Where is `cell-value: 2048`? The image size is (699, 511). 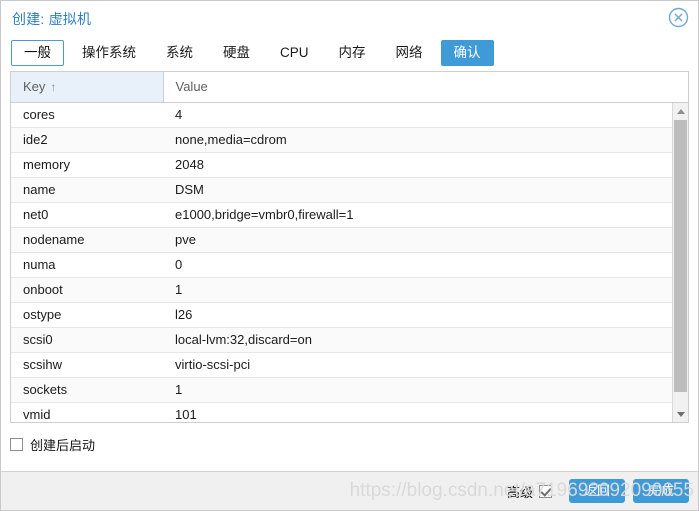
cell-value: 2048 is located at coordinates (425, 165).